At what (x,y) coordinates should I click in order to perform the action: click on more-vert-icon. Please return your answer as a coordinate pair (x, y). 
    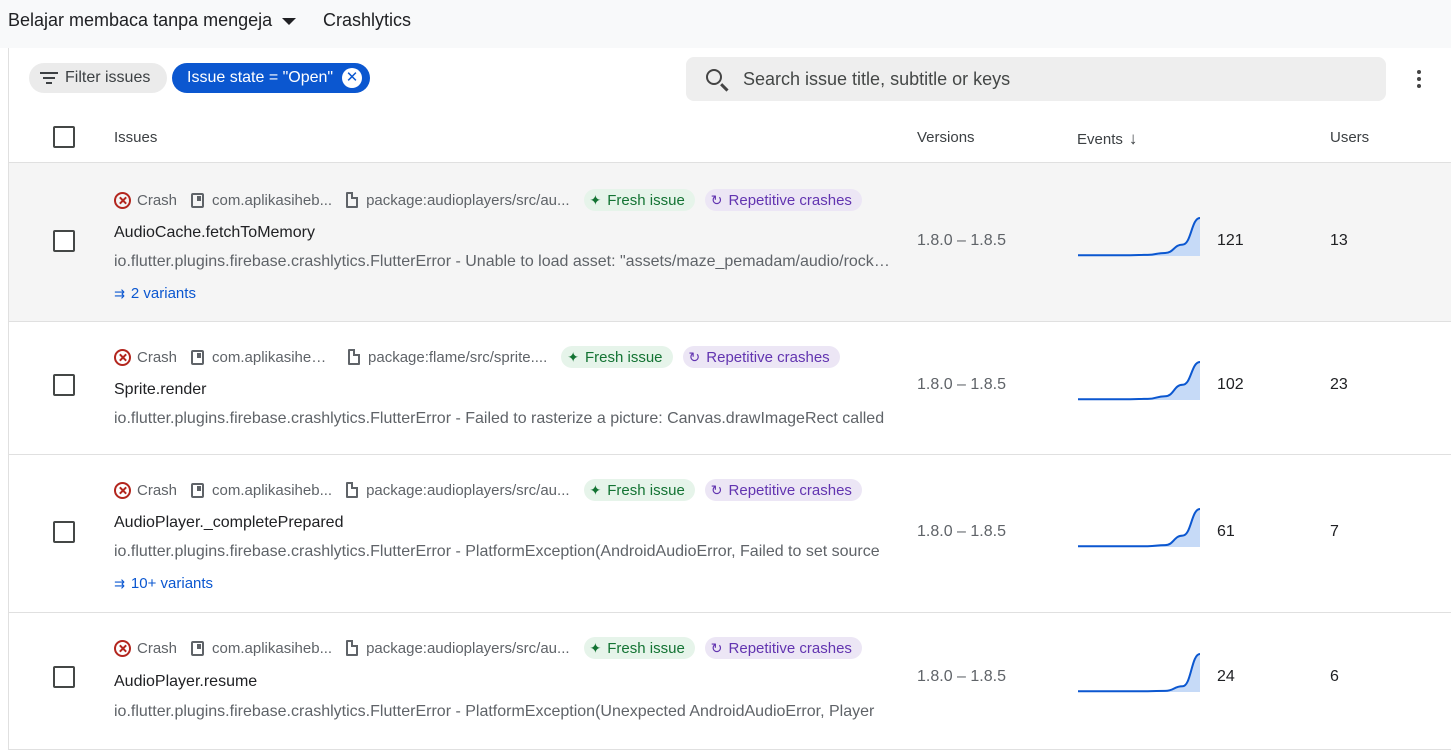
    Looking at the image, I should click on (1419, 79).